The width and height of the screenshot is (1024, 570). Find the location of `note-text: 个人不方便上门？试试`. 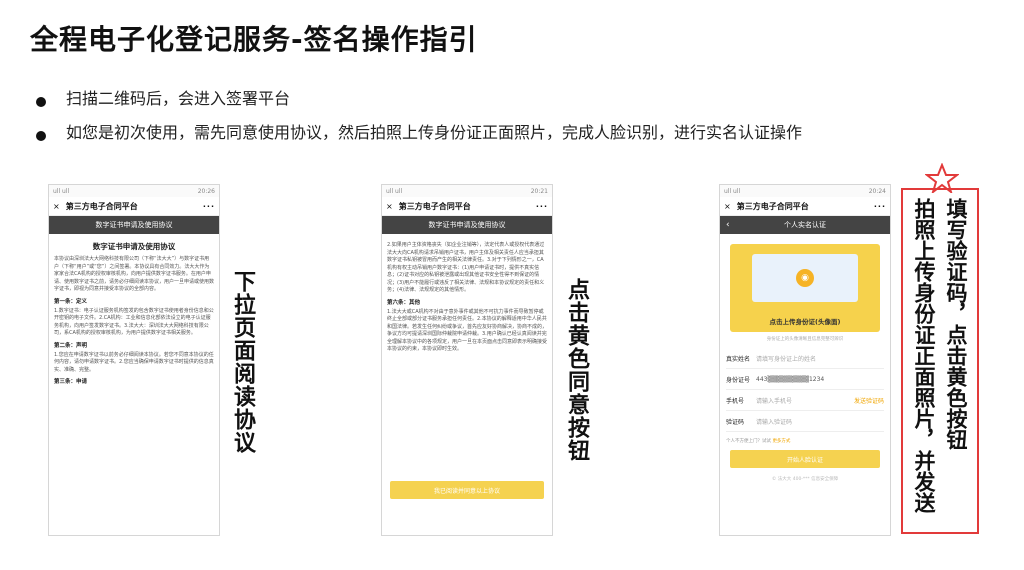

note-text: 个人不方便上门？试试 is located at coordinates (748, 441).